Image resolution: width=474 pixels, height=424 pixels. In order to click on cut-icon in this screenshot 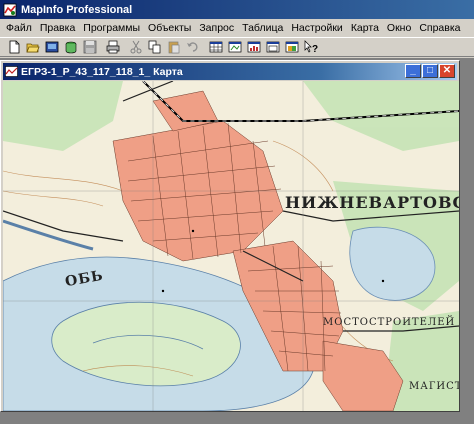, I will do `click(135, 47)`.